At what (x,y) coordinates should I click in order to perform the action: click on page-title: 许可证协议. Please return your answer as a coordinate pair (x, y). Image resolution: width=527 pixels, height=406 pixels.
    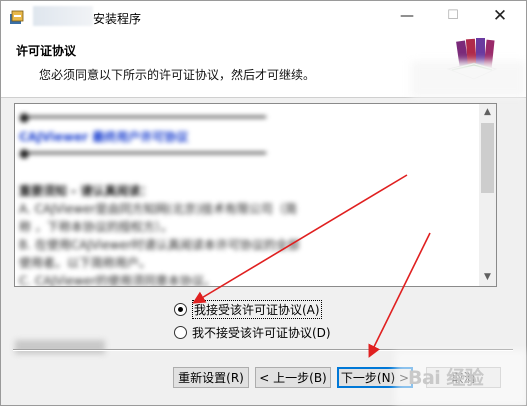
    Looking at the image, I should click on (46, 51).